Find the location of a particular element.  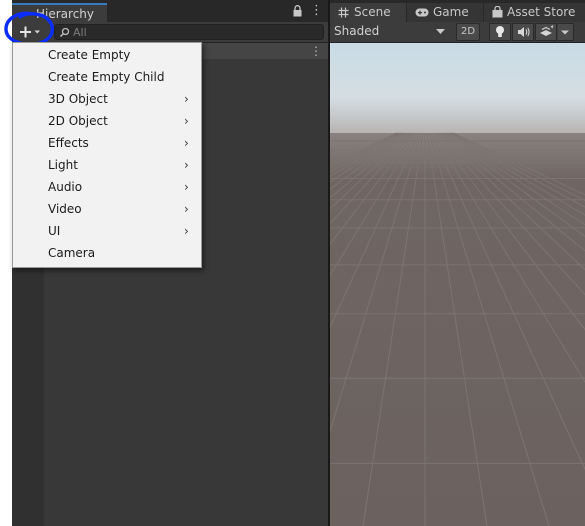

grid-icon is located at coordinates (343, 12).